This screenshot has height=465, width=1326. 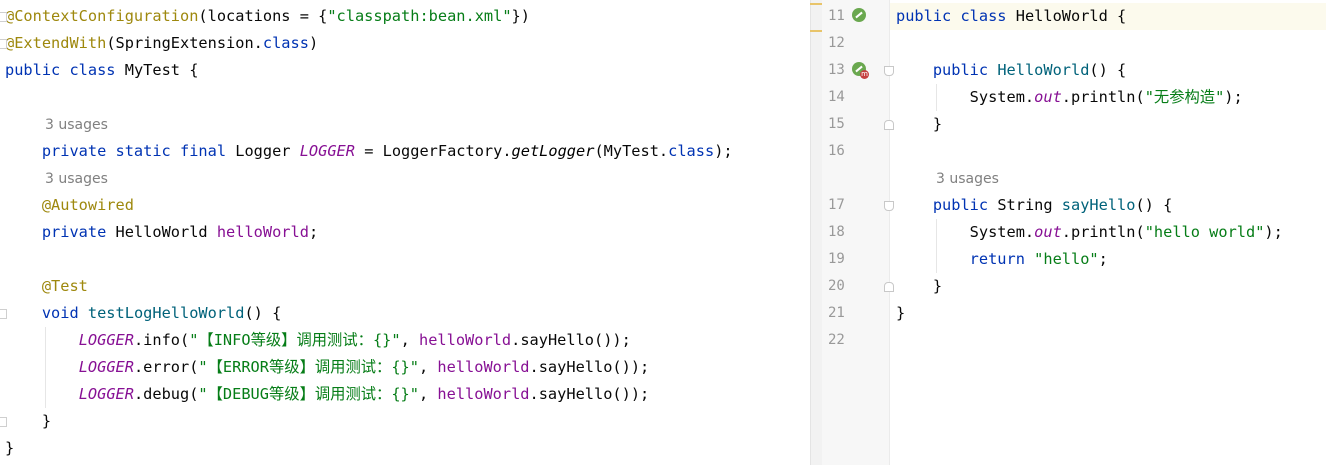 What do you see at coordinates (166, 394) in the screenshot?
I see `code-token: .debug(` at bounding box center [166, 394].